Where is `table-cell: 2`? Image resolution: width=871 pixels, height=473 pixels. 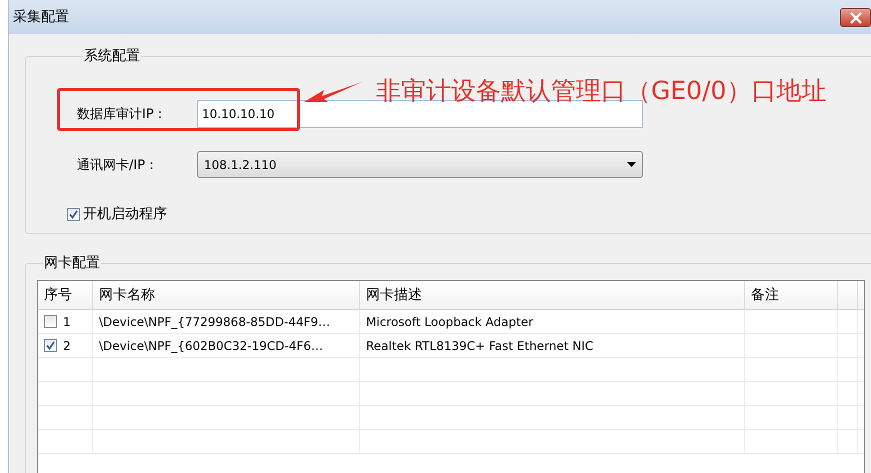 table-cell: 2 is located at coordinates (67, 345).